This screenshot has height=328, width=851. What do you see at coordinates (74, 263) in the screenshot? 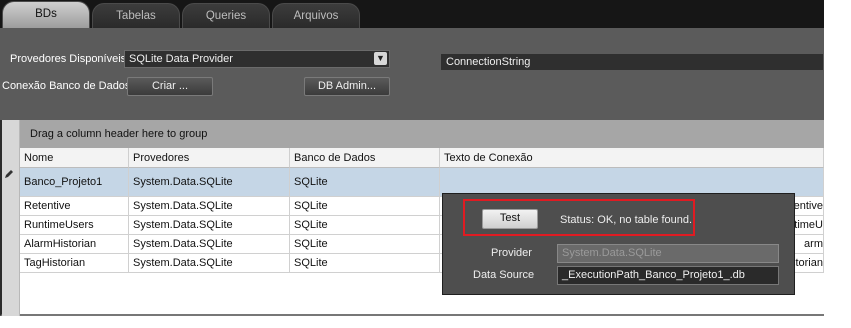
I see `table-row-name: TagHistorian` at bounding box center [74, 263].